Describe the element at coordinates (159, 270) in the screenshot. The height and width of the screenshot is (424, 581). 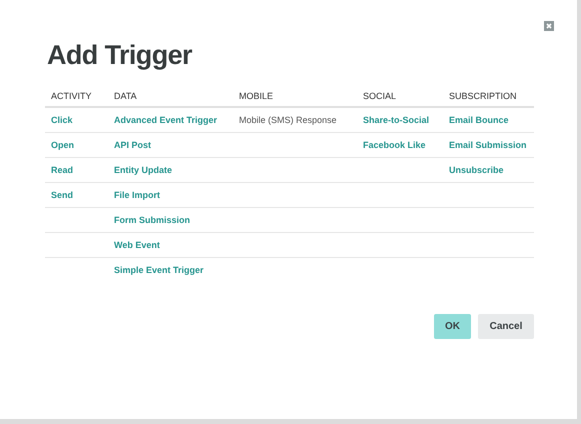
I see `trigger-link: Simple Event Trigger` at that location.